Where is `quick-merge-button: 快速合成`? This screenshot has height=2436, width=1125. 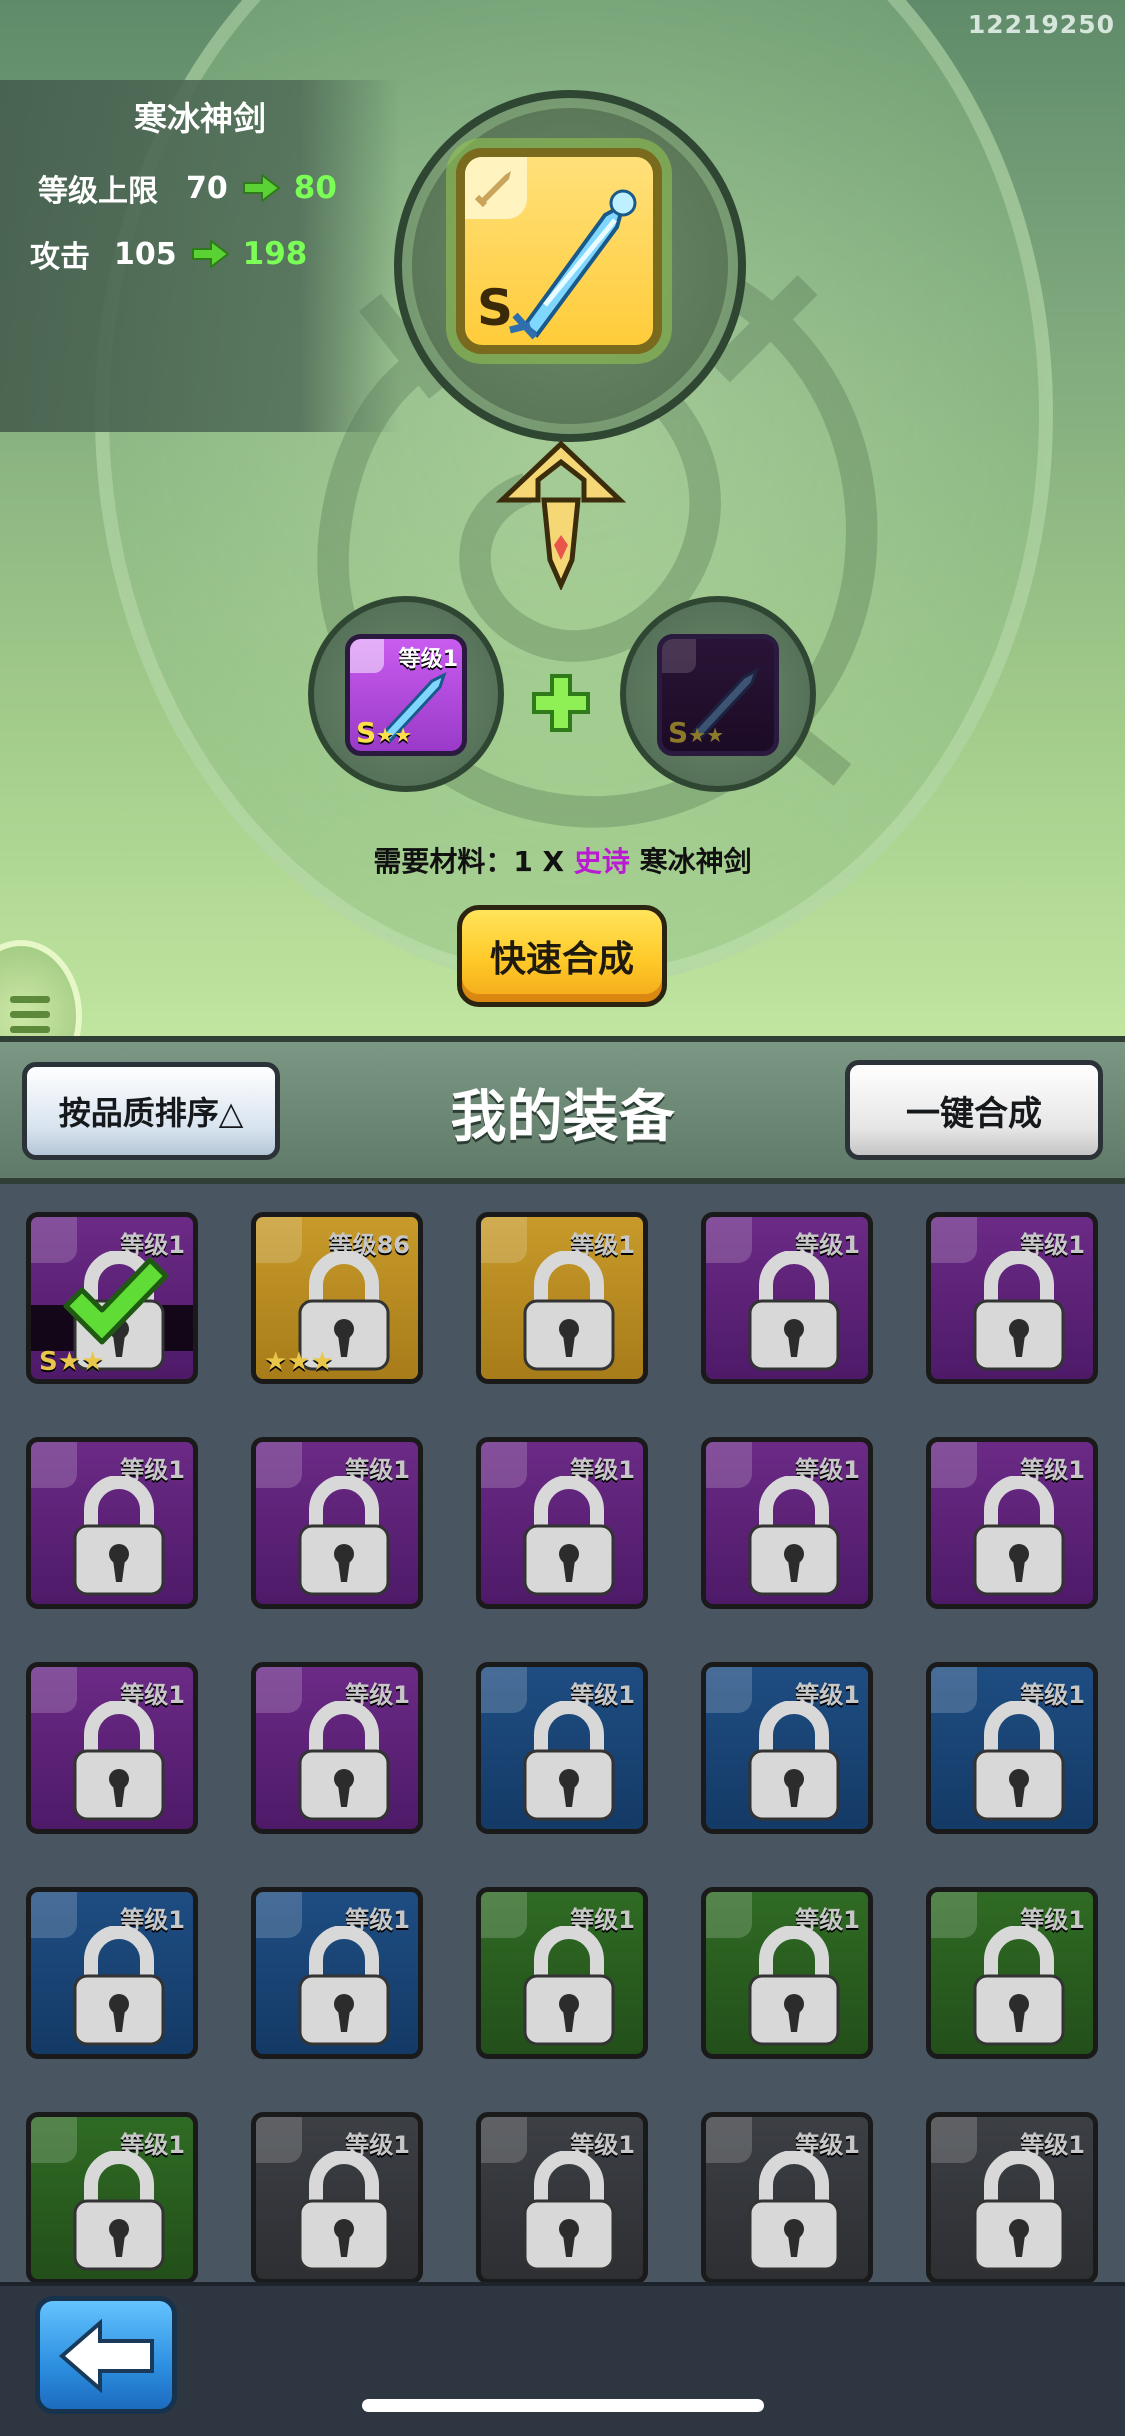
quick-merge-button: 快速合成 is located at coordinates (562, 956).